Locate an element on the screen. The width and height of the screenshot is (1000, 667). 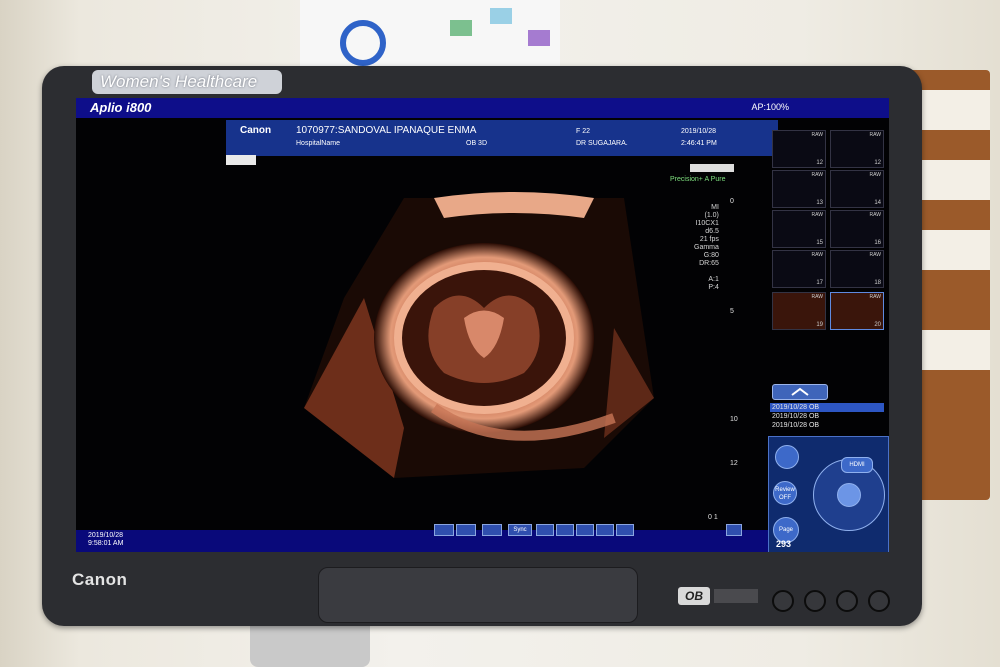
status-date: 2019/10/28 is located at coordinates (106, 535).